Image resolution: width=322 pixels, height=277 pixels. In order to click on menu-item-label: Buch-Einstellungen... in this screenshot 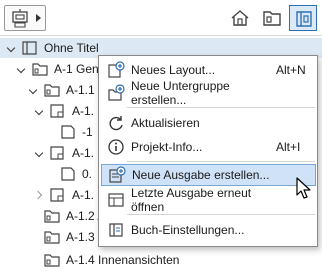, I will do `click(188, 230)`.